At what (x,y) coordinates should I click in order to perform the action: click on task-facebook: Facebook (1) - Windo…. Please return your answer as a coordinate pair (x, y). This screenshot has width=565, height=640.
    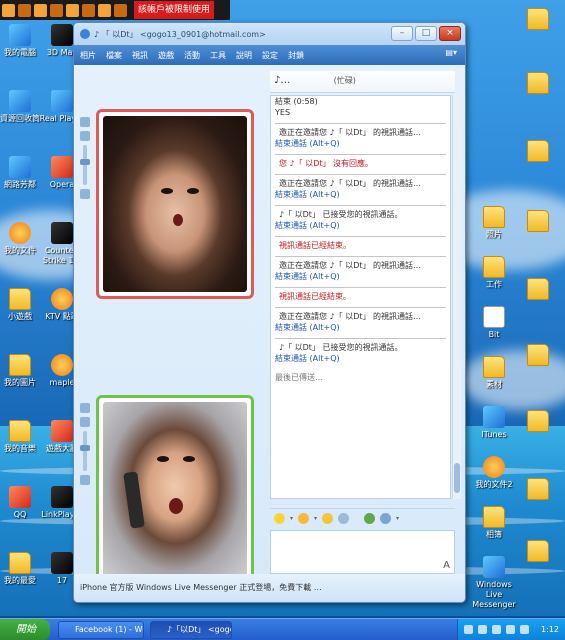
    Looking at the image, I should click on (101, 630).